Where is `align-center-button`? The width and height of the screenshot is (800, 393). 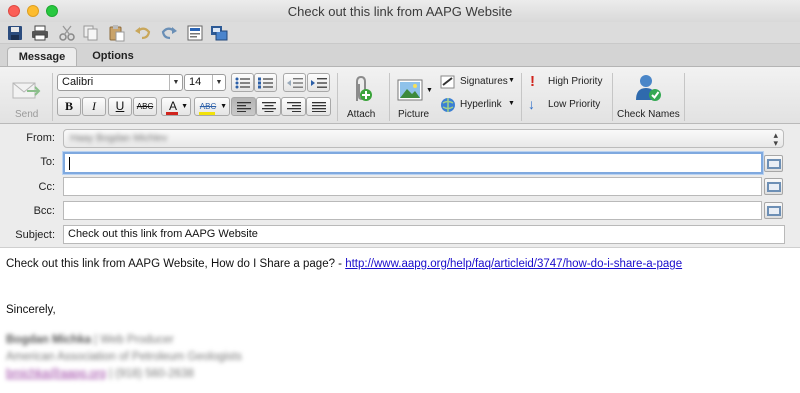
align-center-button is located at coordinates (268, 106).